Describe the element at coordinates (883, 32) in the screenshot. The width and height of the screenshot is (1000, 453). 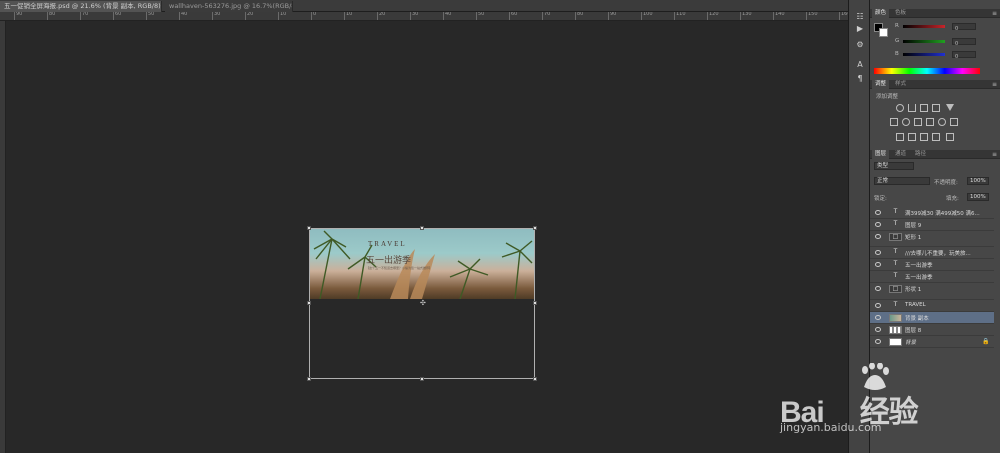
I see `background-color-swatch` at that location.